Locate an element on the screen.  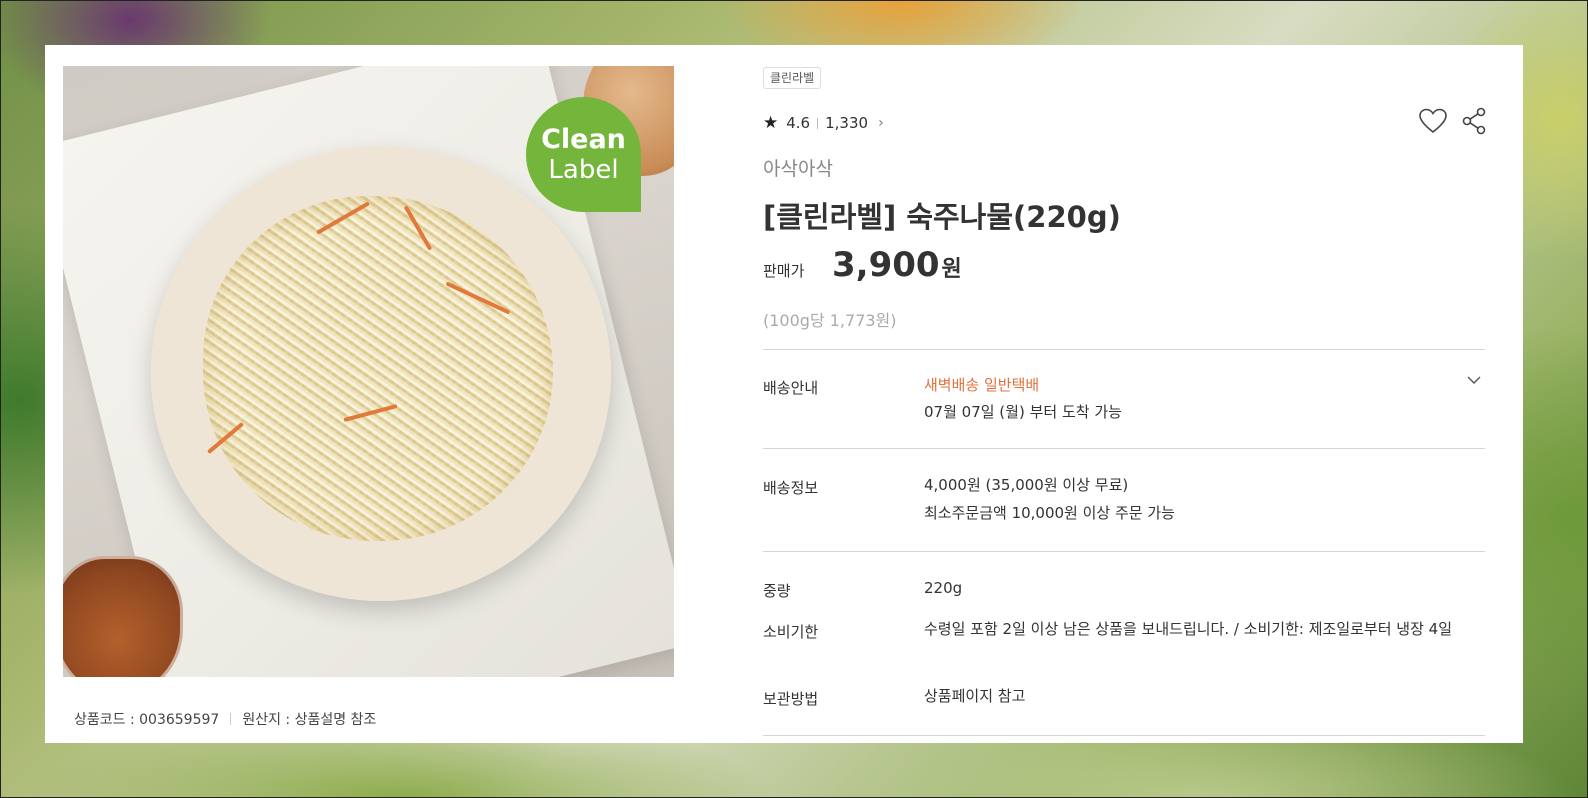
product-title: [클린라벨] 숙주나물(220g) is located at coordinates (942, 217).